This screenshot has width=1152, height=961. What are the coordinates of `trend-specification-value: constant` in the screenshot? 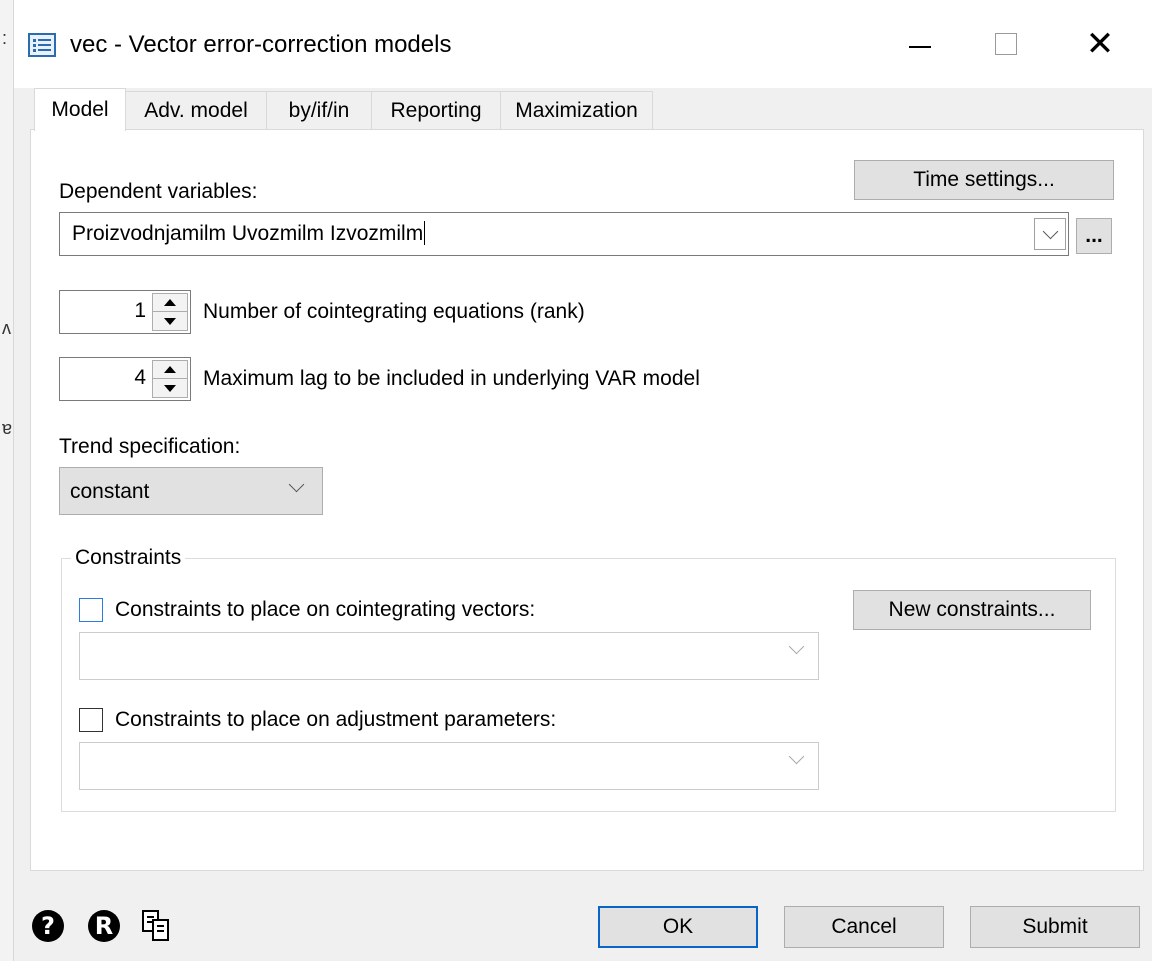 It's located at (110, 491).